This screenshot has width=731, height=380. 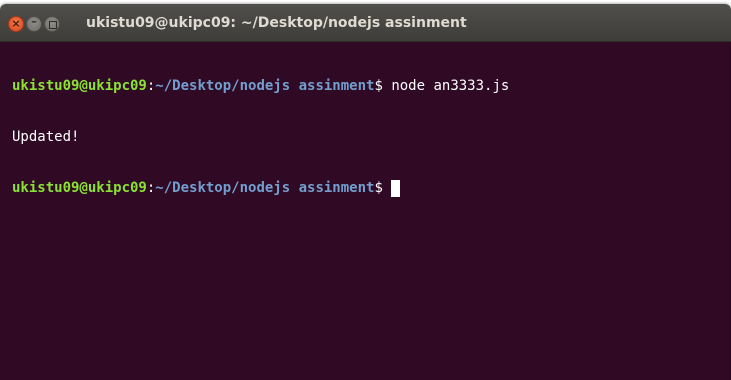 I want to click on output-text: Updated!, so click(x=46, y=137).